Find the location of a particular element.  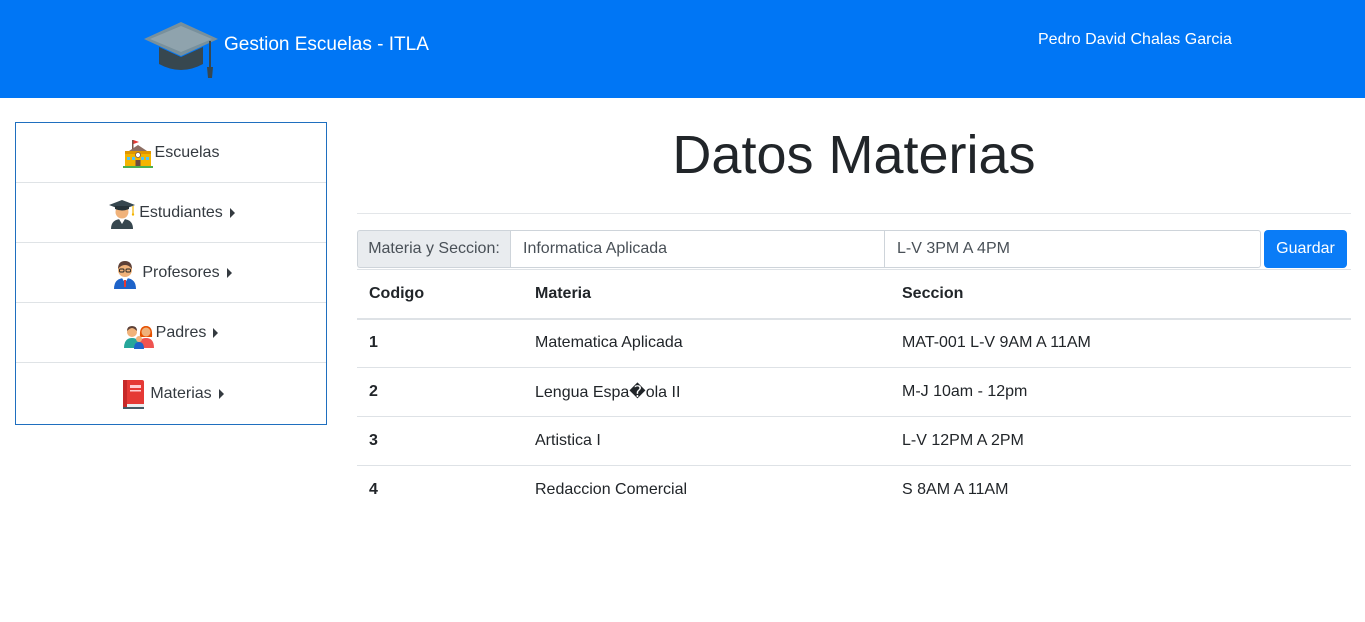

sidebar-item-label: Materias is located at coordinates (181, 393).